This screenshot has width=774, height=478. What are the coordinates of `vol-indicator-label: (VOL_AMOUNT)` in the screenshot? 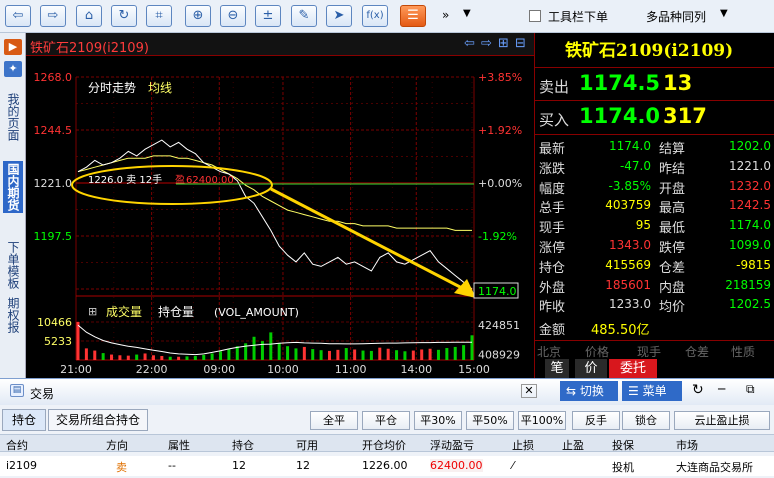 It's located at (256, 312).